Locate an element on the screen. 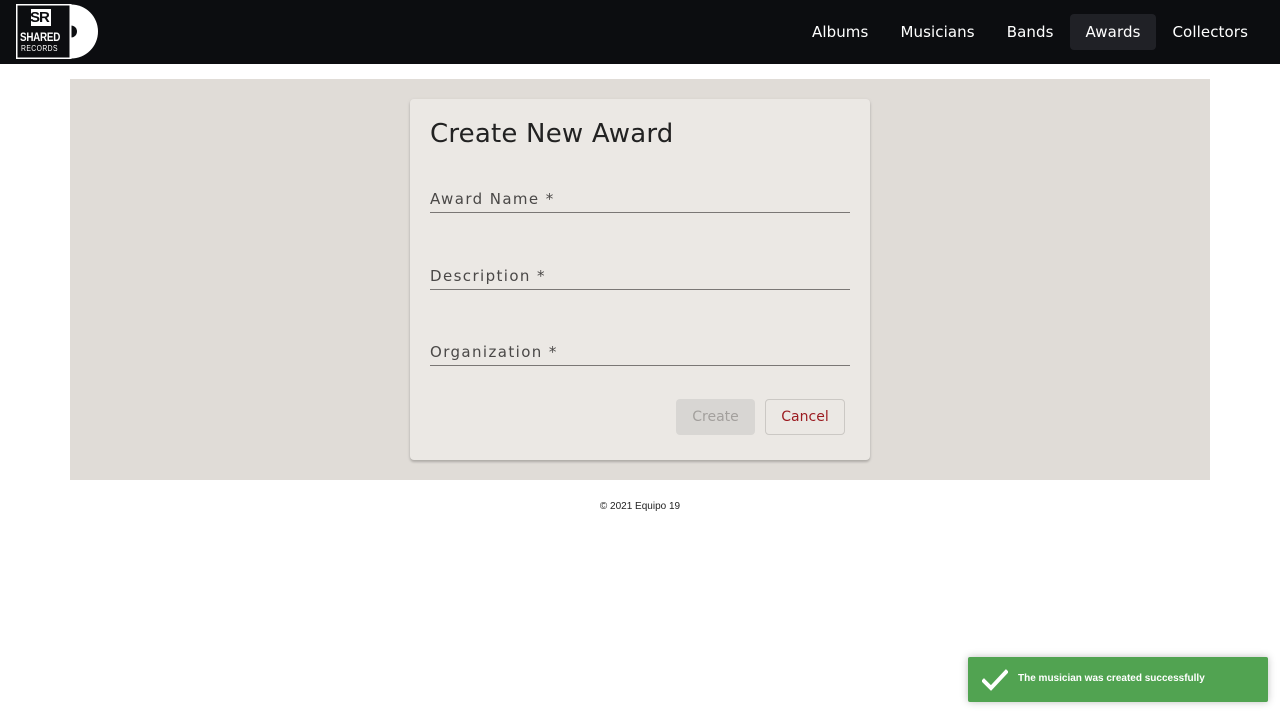 This screenshot has height=720, width=1280. nav-item-bands: Bands is located at coordinates (1030, 32).